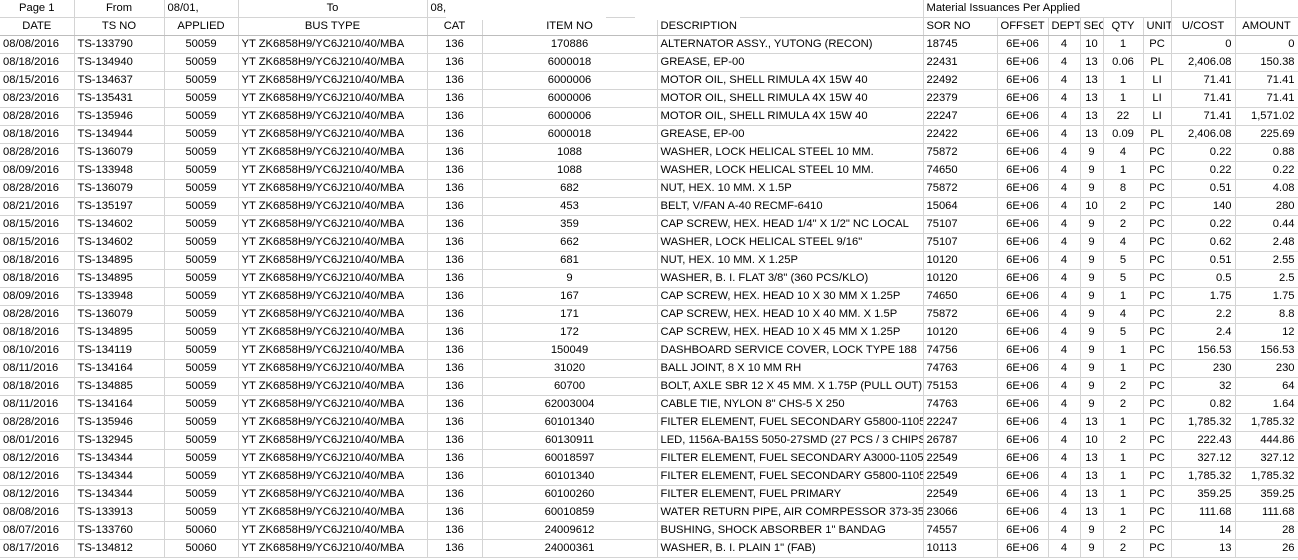 The width and height of the screenshot is (1298, 560). Describe the element at coordinates (570, 368) in the screenshot. I see `item-no-cell: 31020` at that location.